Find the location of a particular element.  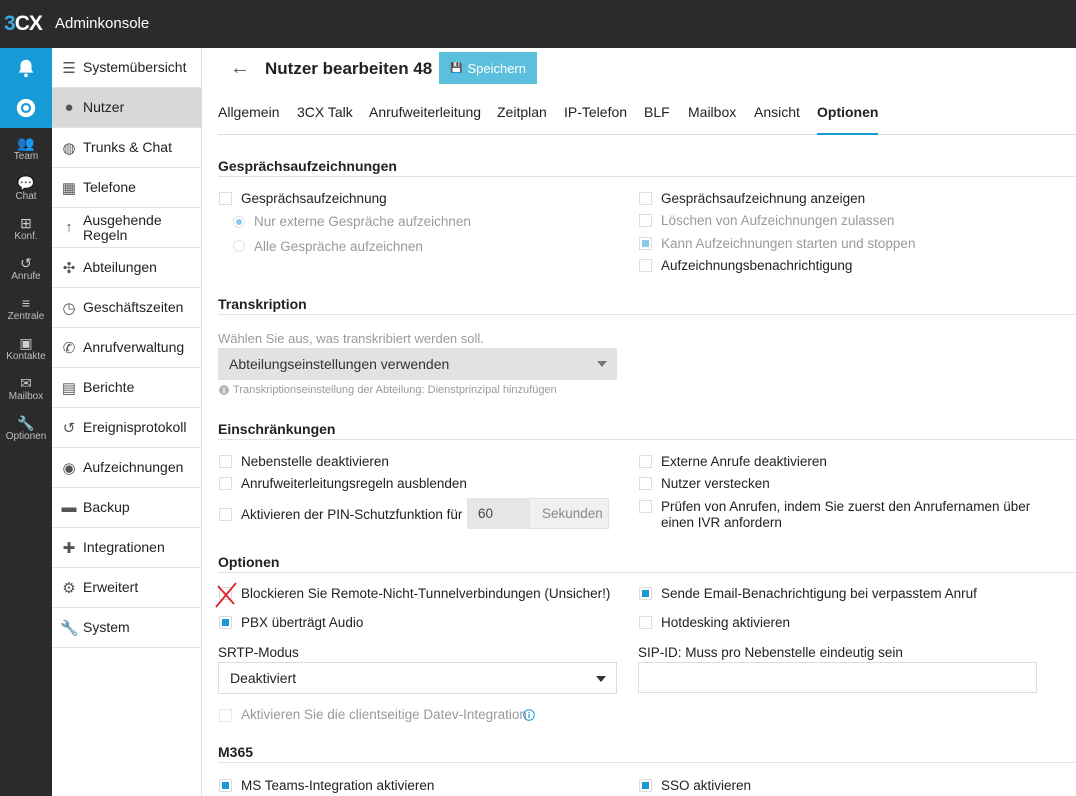

rail-item-conference: ⊞ Konf. is located at coordinates (26, 228).